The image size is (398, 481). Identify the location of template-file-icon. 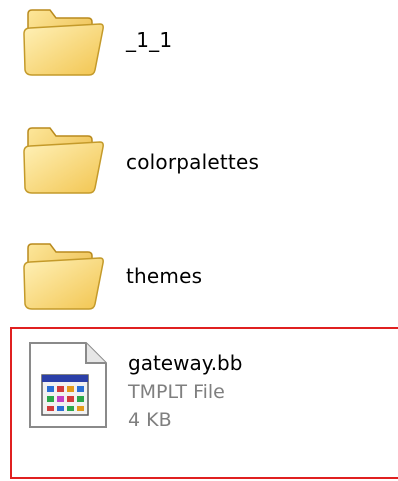
(68, 386).